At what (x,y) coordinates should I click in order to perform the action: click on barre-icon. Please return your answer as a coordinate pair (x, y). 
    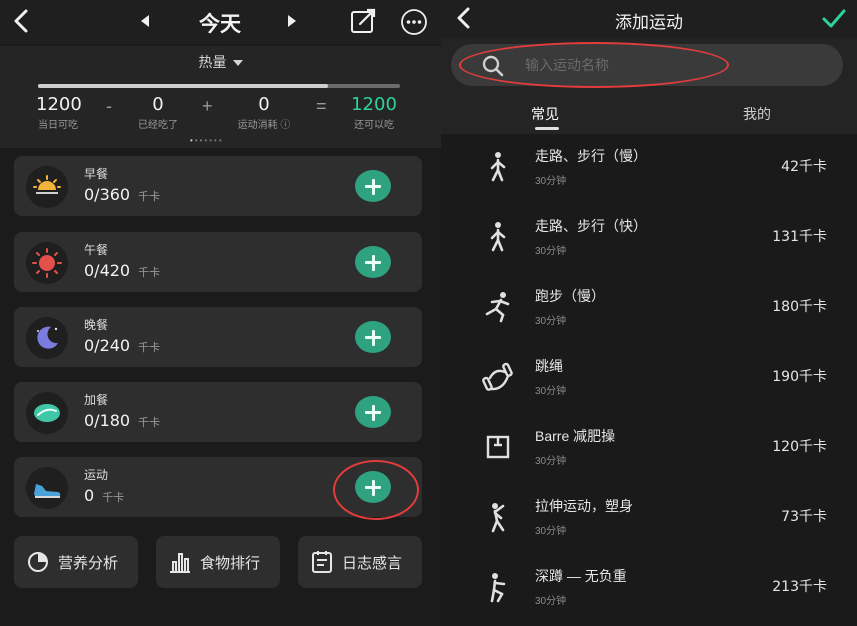
    Looking at the image, I should click on (498, 447).